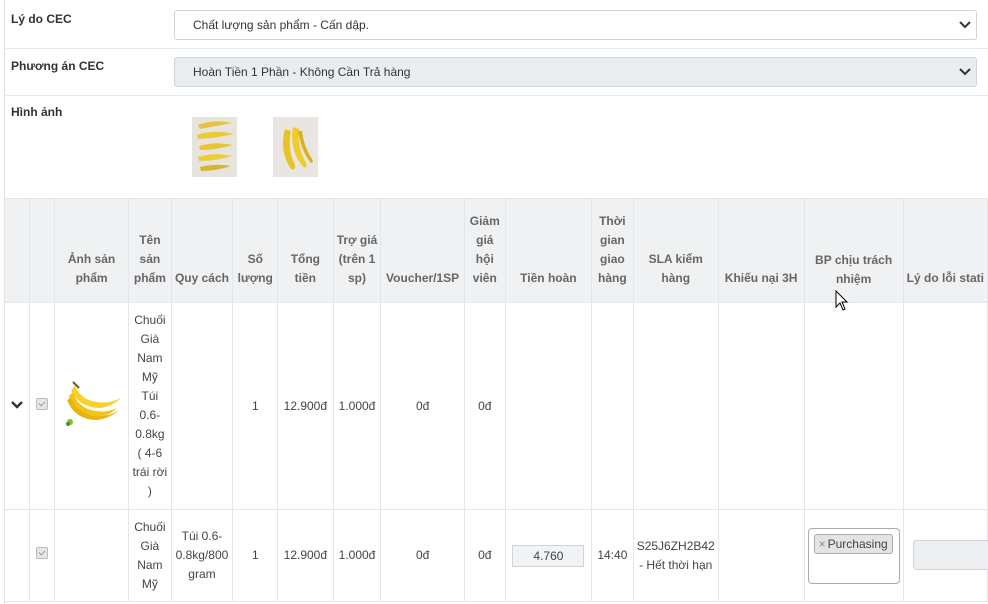 The image size is (988, 604). What do you see at coordinates (422, 250) in the screenshot?
I see `col-voucher-header: Voucher/1SP` at bounding box center [422, 250].